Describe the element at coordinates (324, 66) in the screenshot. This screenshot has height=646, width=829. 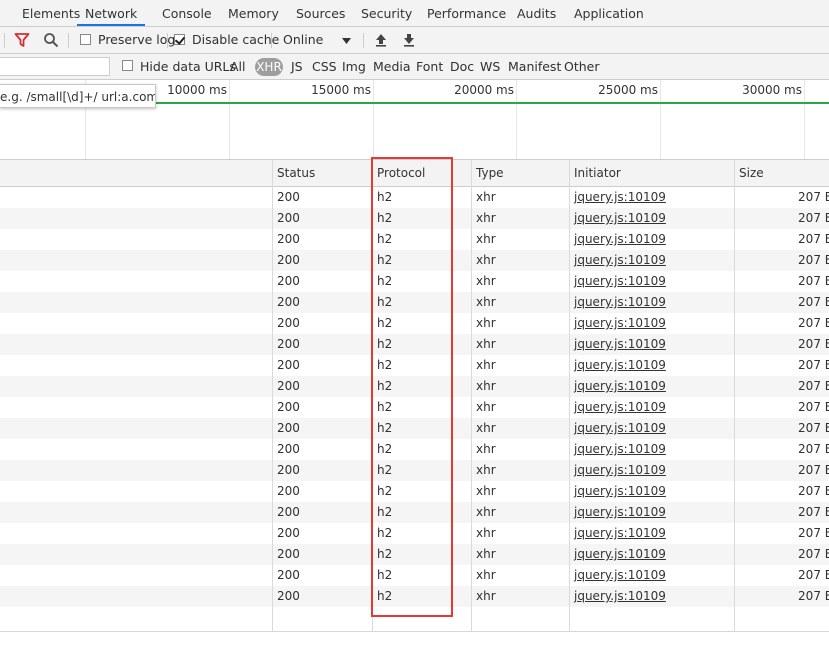
I see `filter-type-css: CSS` at that location.